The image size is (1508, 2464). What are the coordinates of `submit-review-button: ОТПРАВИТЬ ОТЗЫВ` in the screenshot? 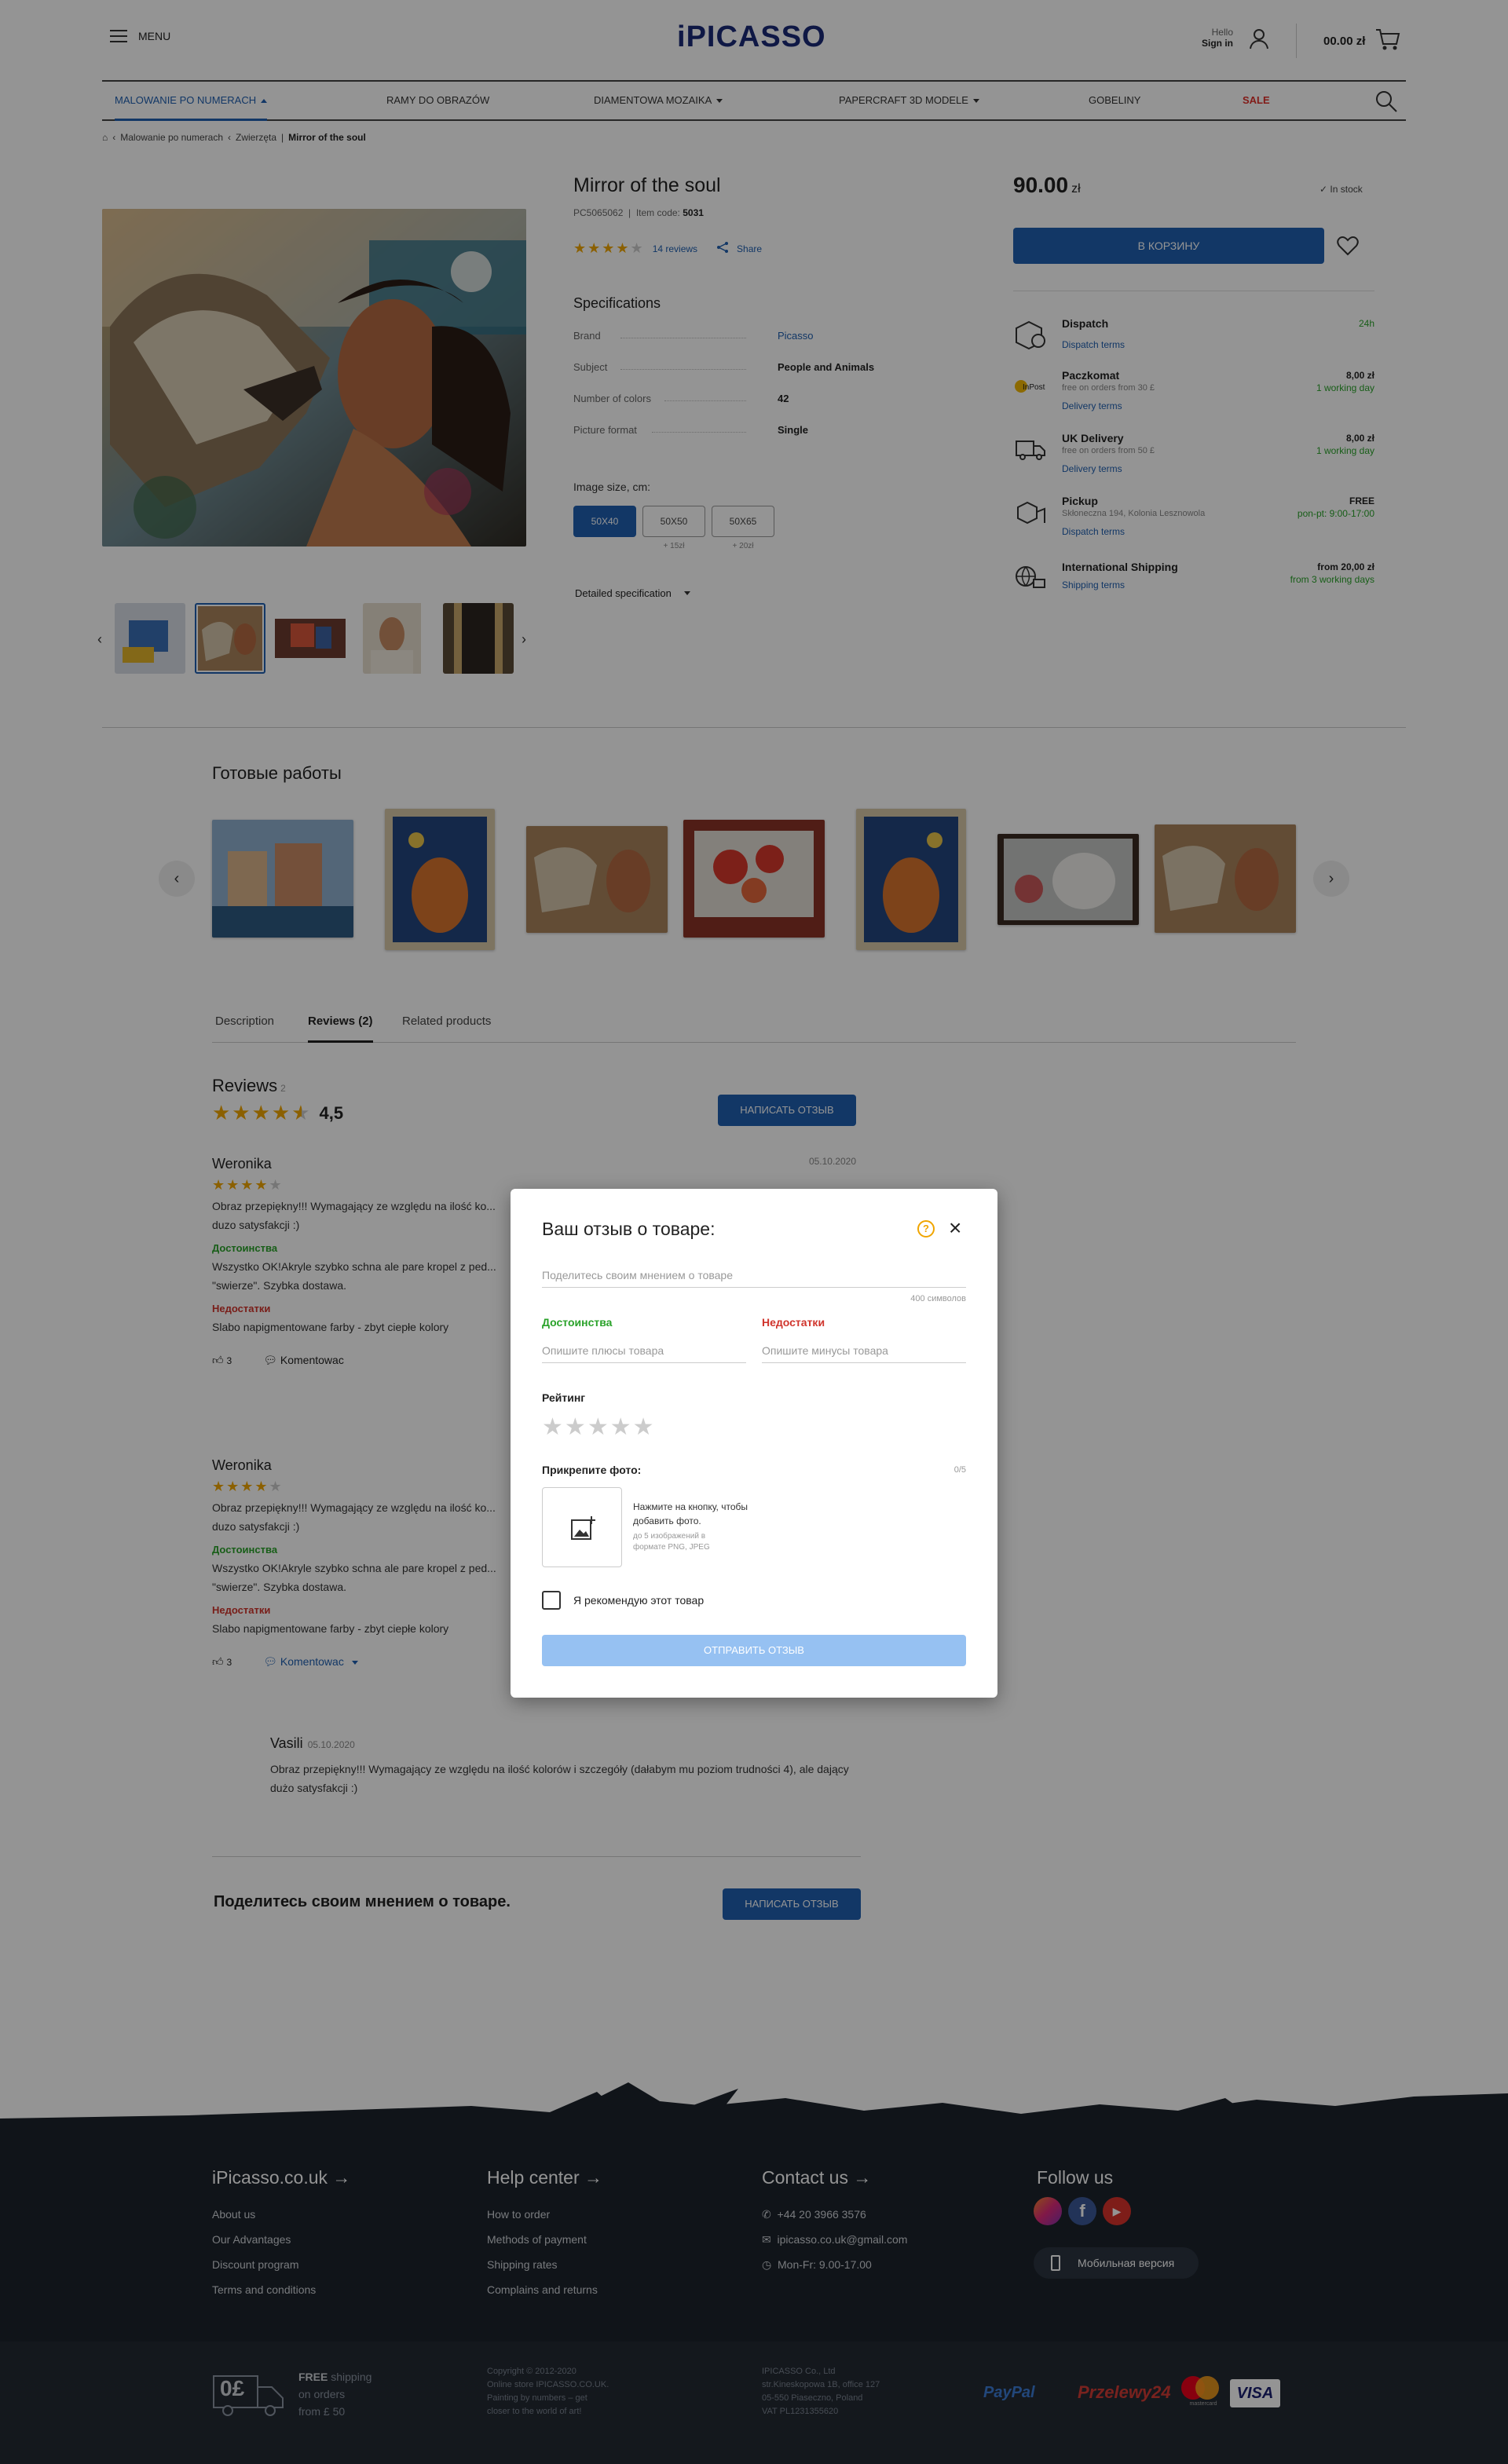 It's located at (754, 1650).